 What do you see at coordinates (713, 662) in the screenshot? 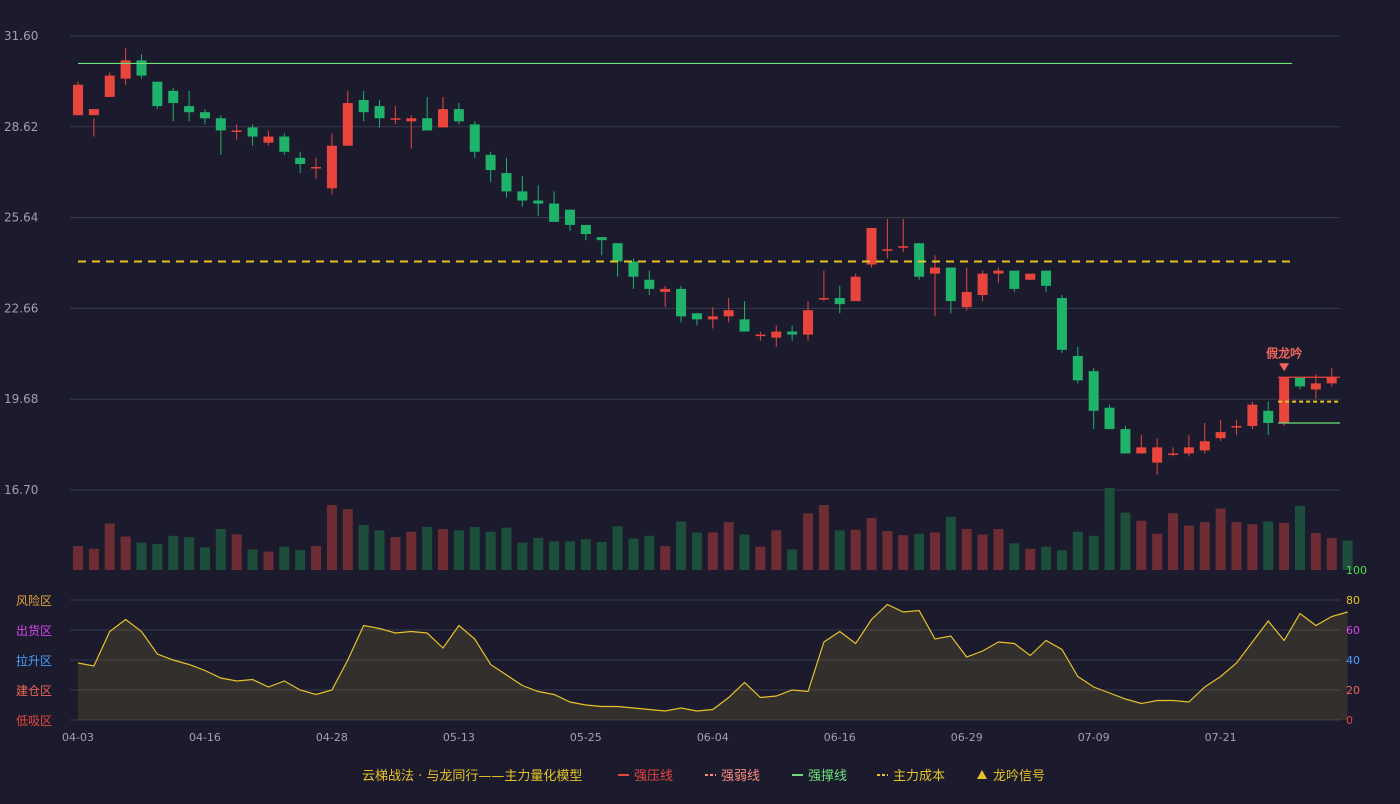
I see `oscillator-area` at bounding box center [713, 662].